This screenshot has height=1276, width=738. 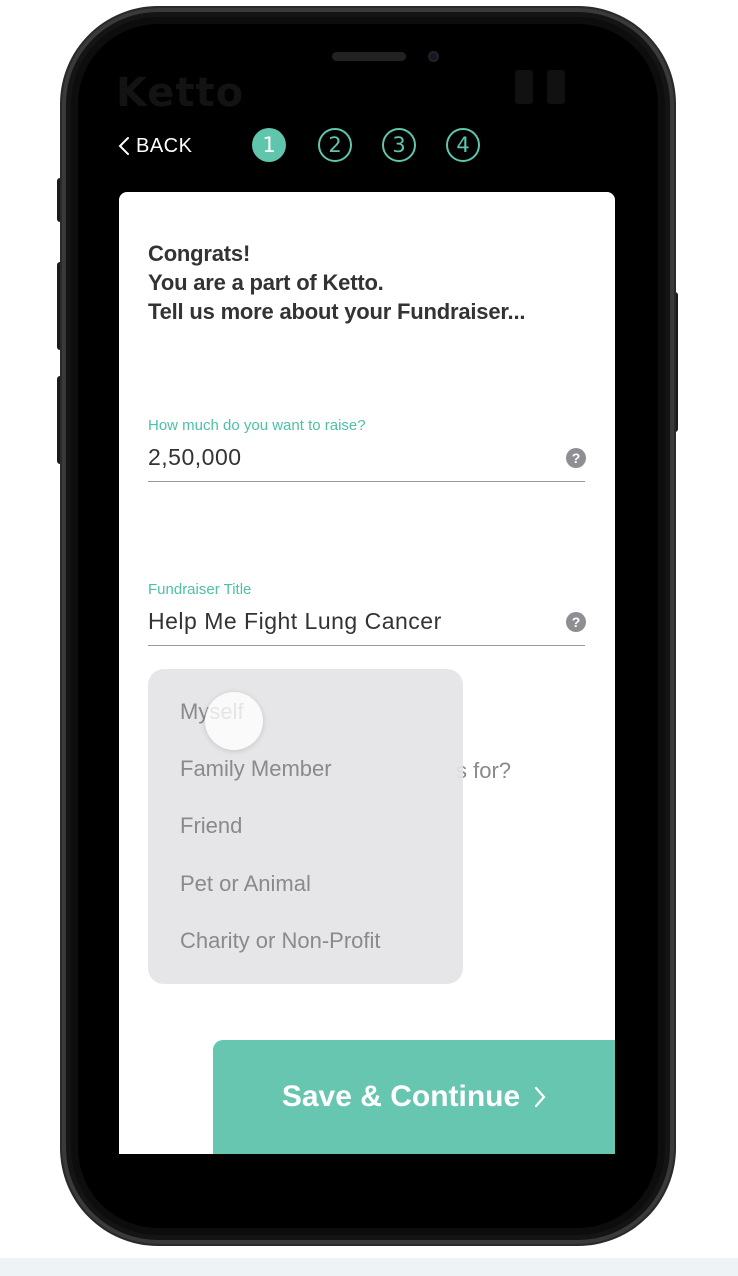 I want to click on step-3: 3, so click(x=399, y=145).